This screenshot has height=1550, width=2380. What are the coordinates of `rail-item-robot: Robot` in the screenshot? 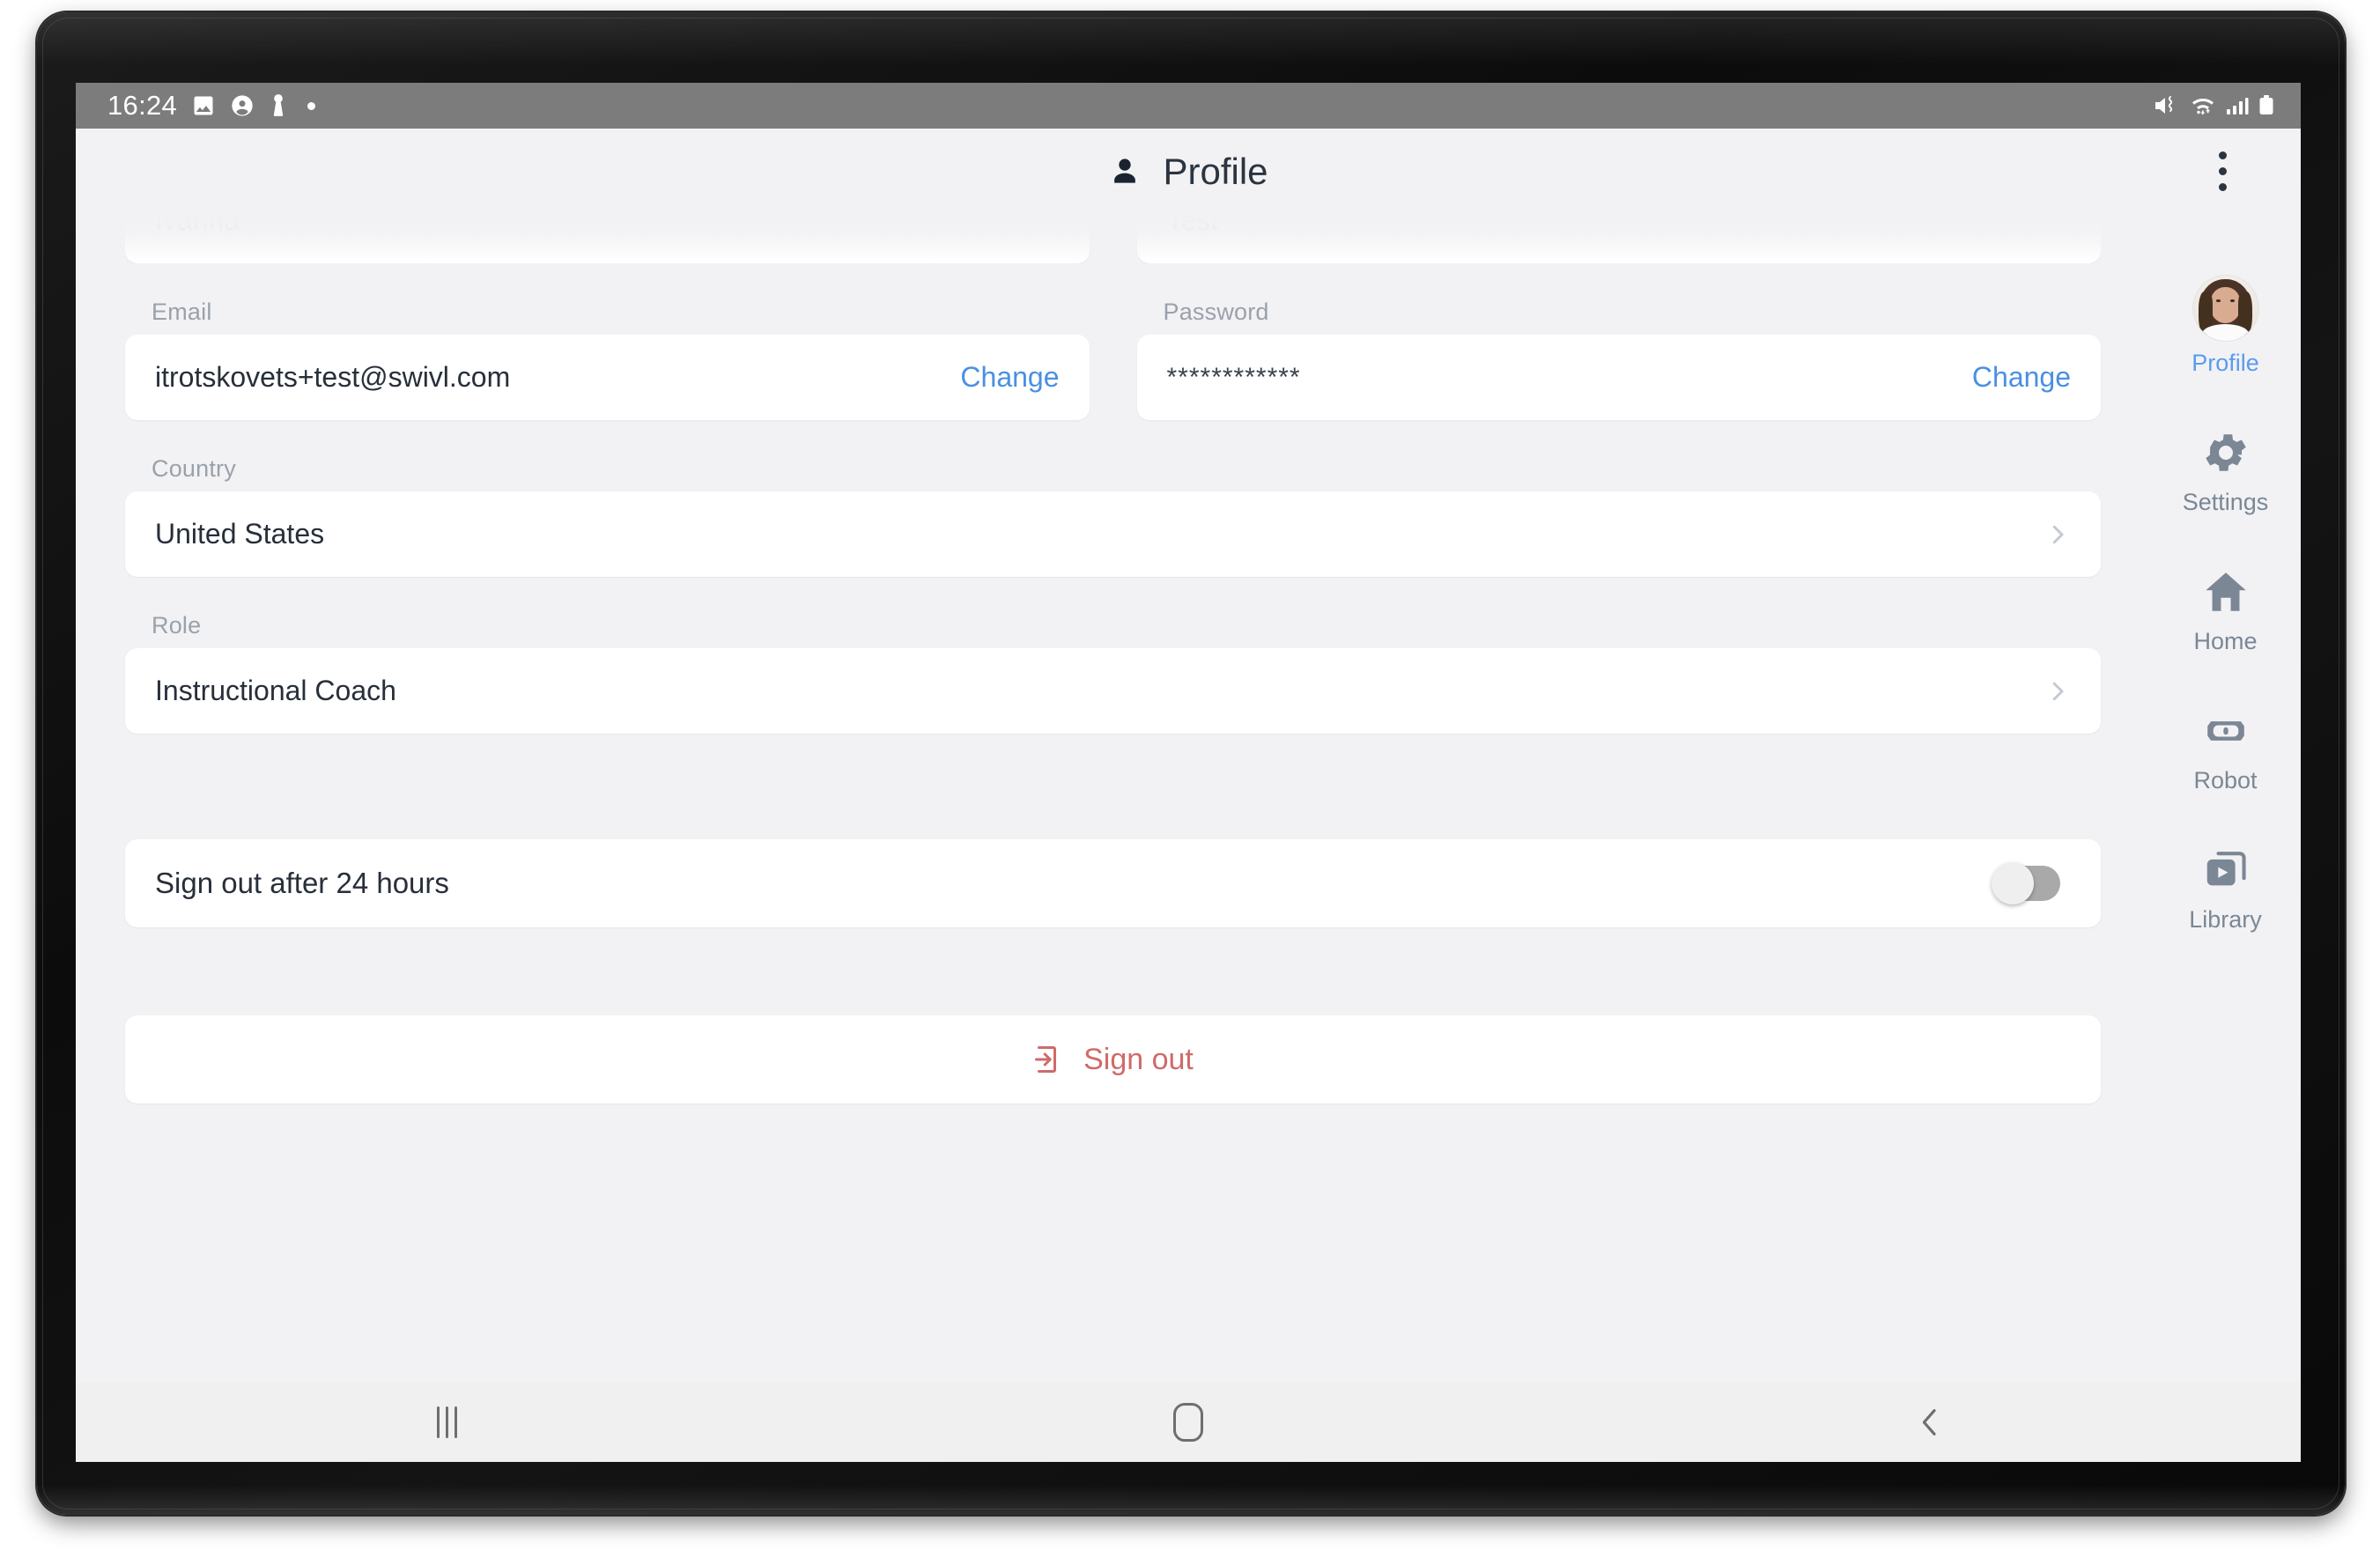 It's located at (2226, 749).